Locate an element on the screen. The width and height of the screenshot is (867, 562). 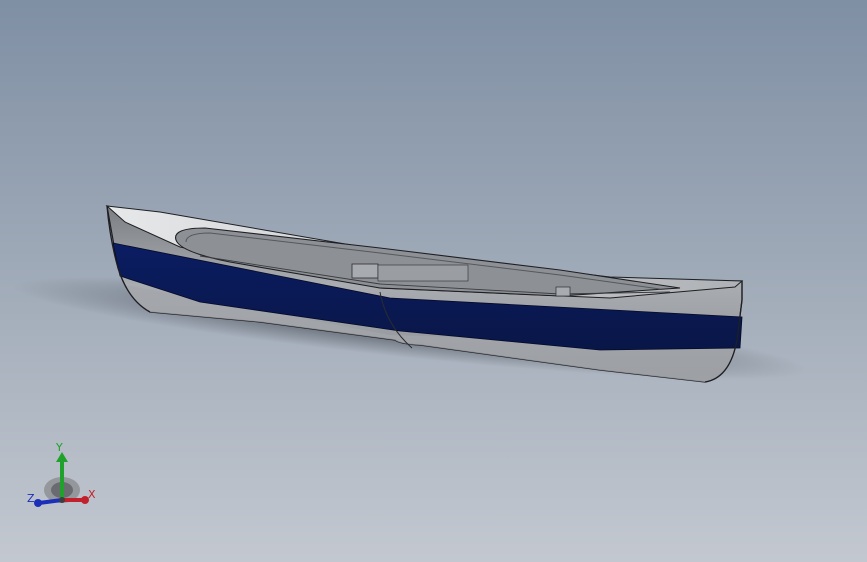
thwart-forward is located at coordinates (365, 271).